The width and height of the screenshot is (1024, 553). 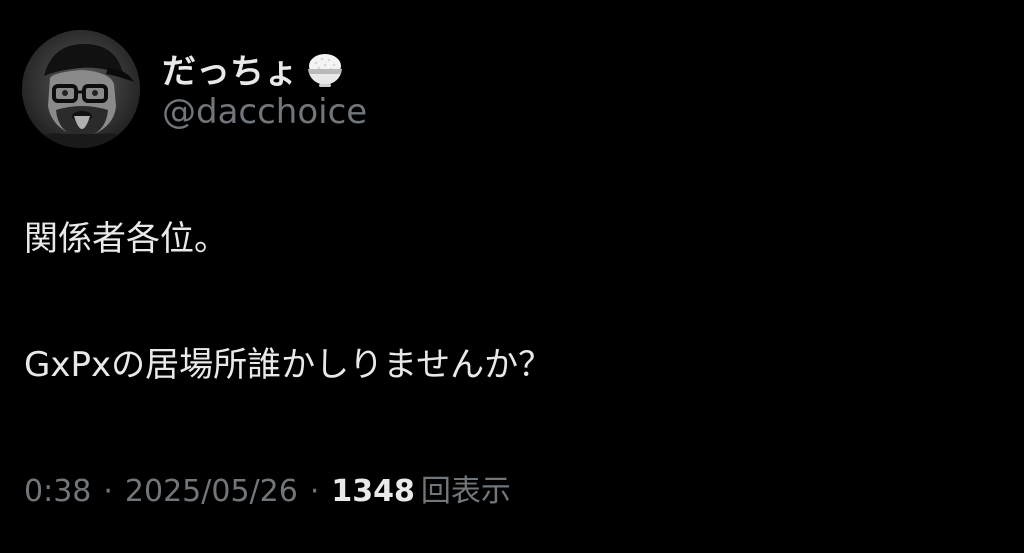 I want to click on rice-bowl-icon, so click(x=325, y=68).